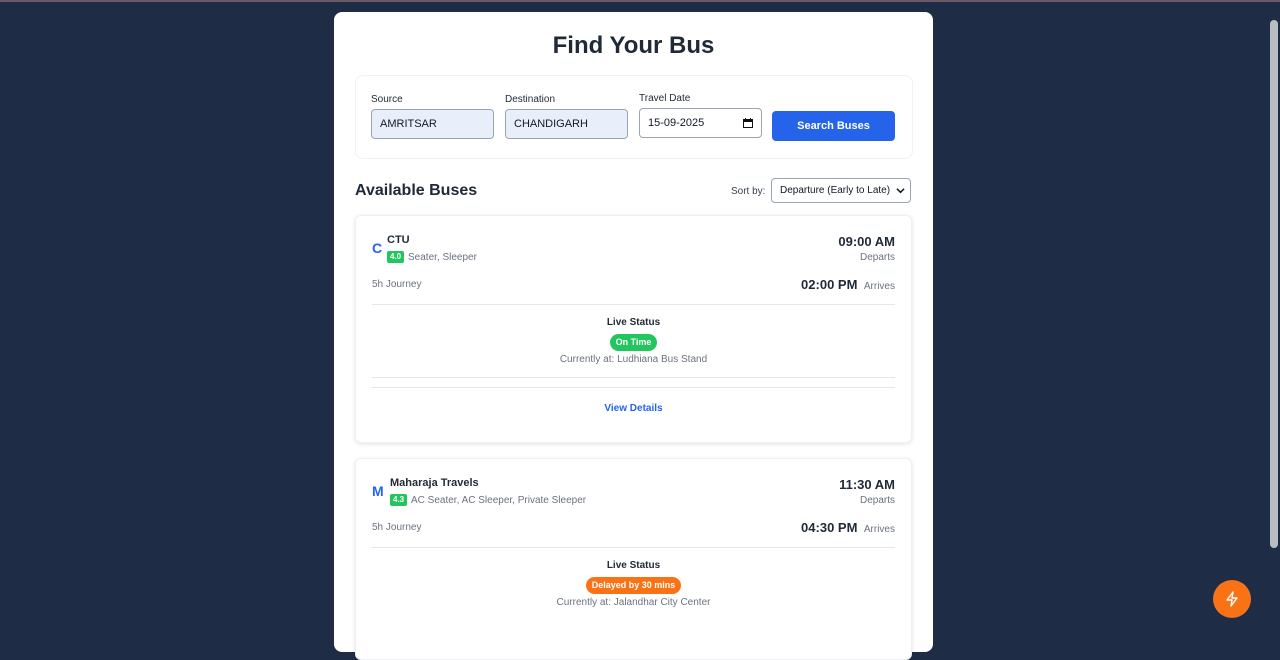 The height and width of the screenshot is (660, 1280). I want to click on current-location: Currently at: Ludhiana Bus Stand, so click(633, 359).